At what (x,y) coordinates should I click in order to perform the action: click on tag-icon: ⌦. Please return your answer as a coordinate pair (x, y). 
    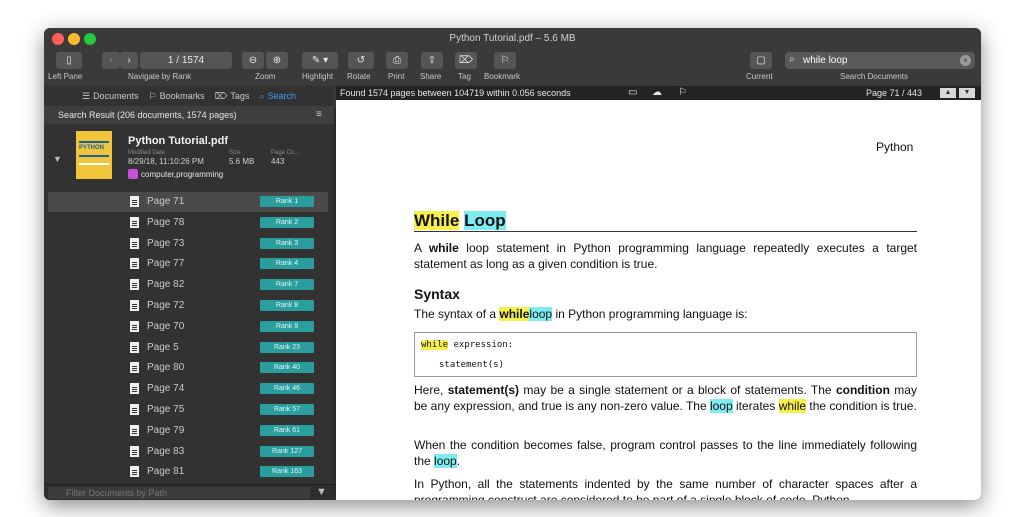
    Looking at the image, I should click on (466, 60).